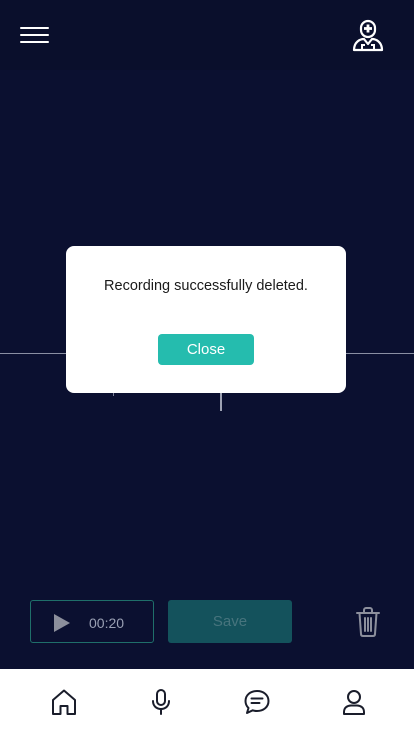 The image size is (414, 736). What do you see at coordinates (64, 702) in the screenshot?
I see `home-icon` at bounding box center [64, 702].